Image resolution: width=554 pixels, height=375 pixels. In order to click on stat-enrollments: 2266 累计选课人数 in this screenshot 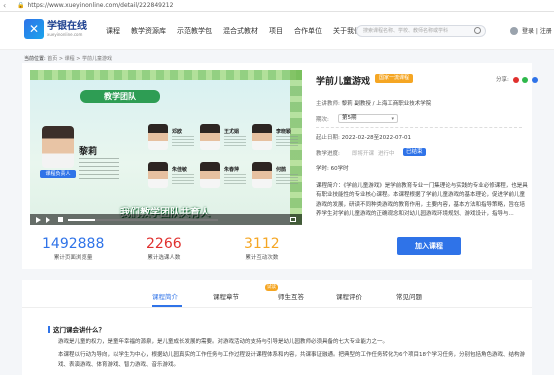, I will do `click(164, 248)`.